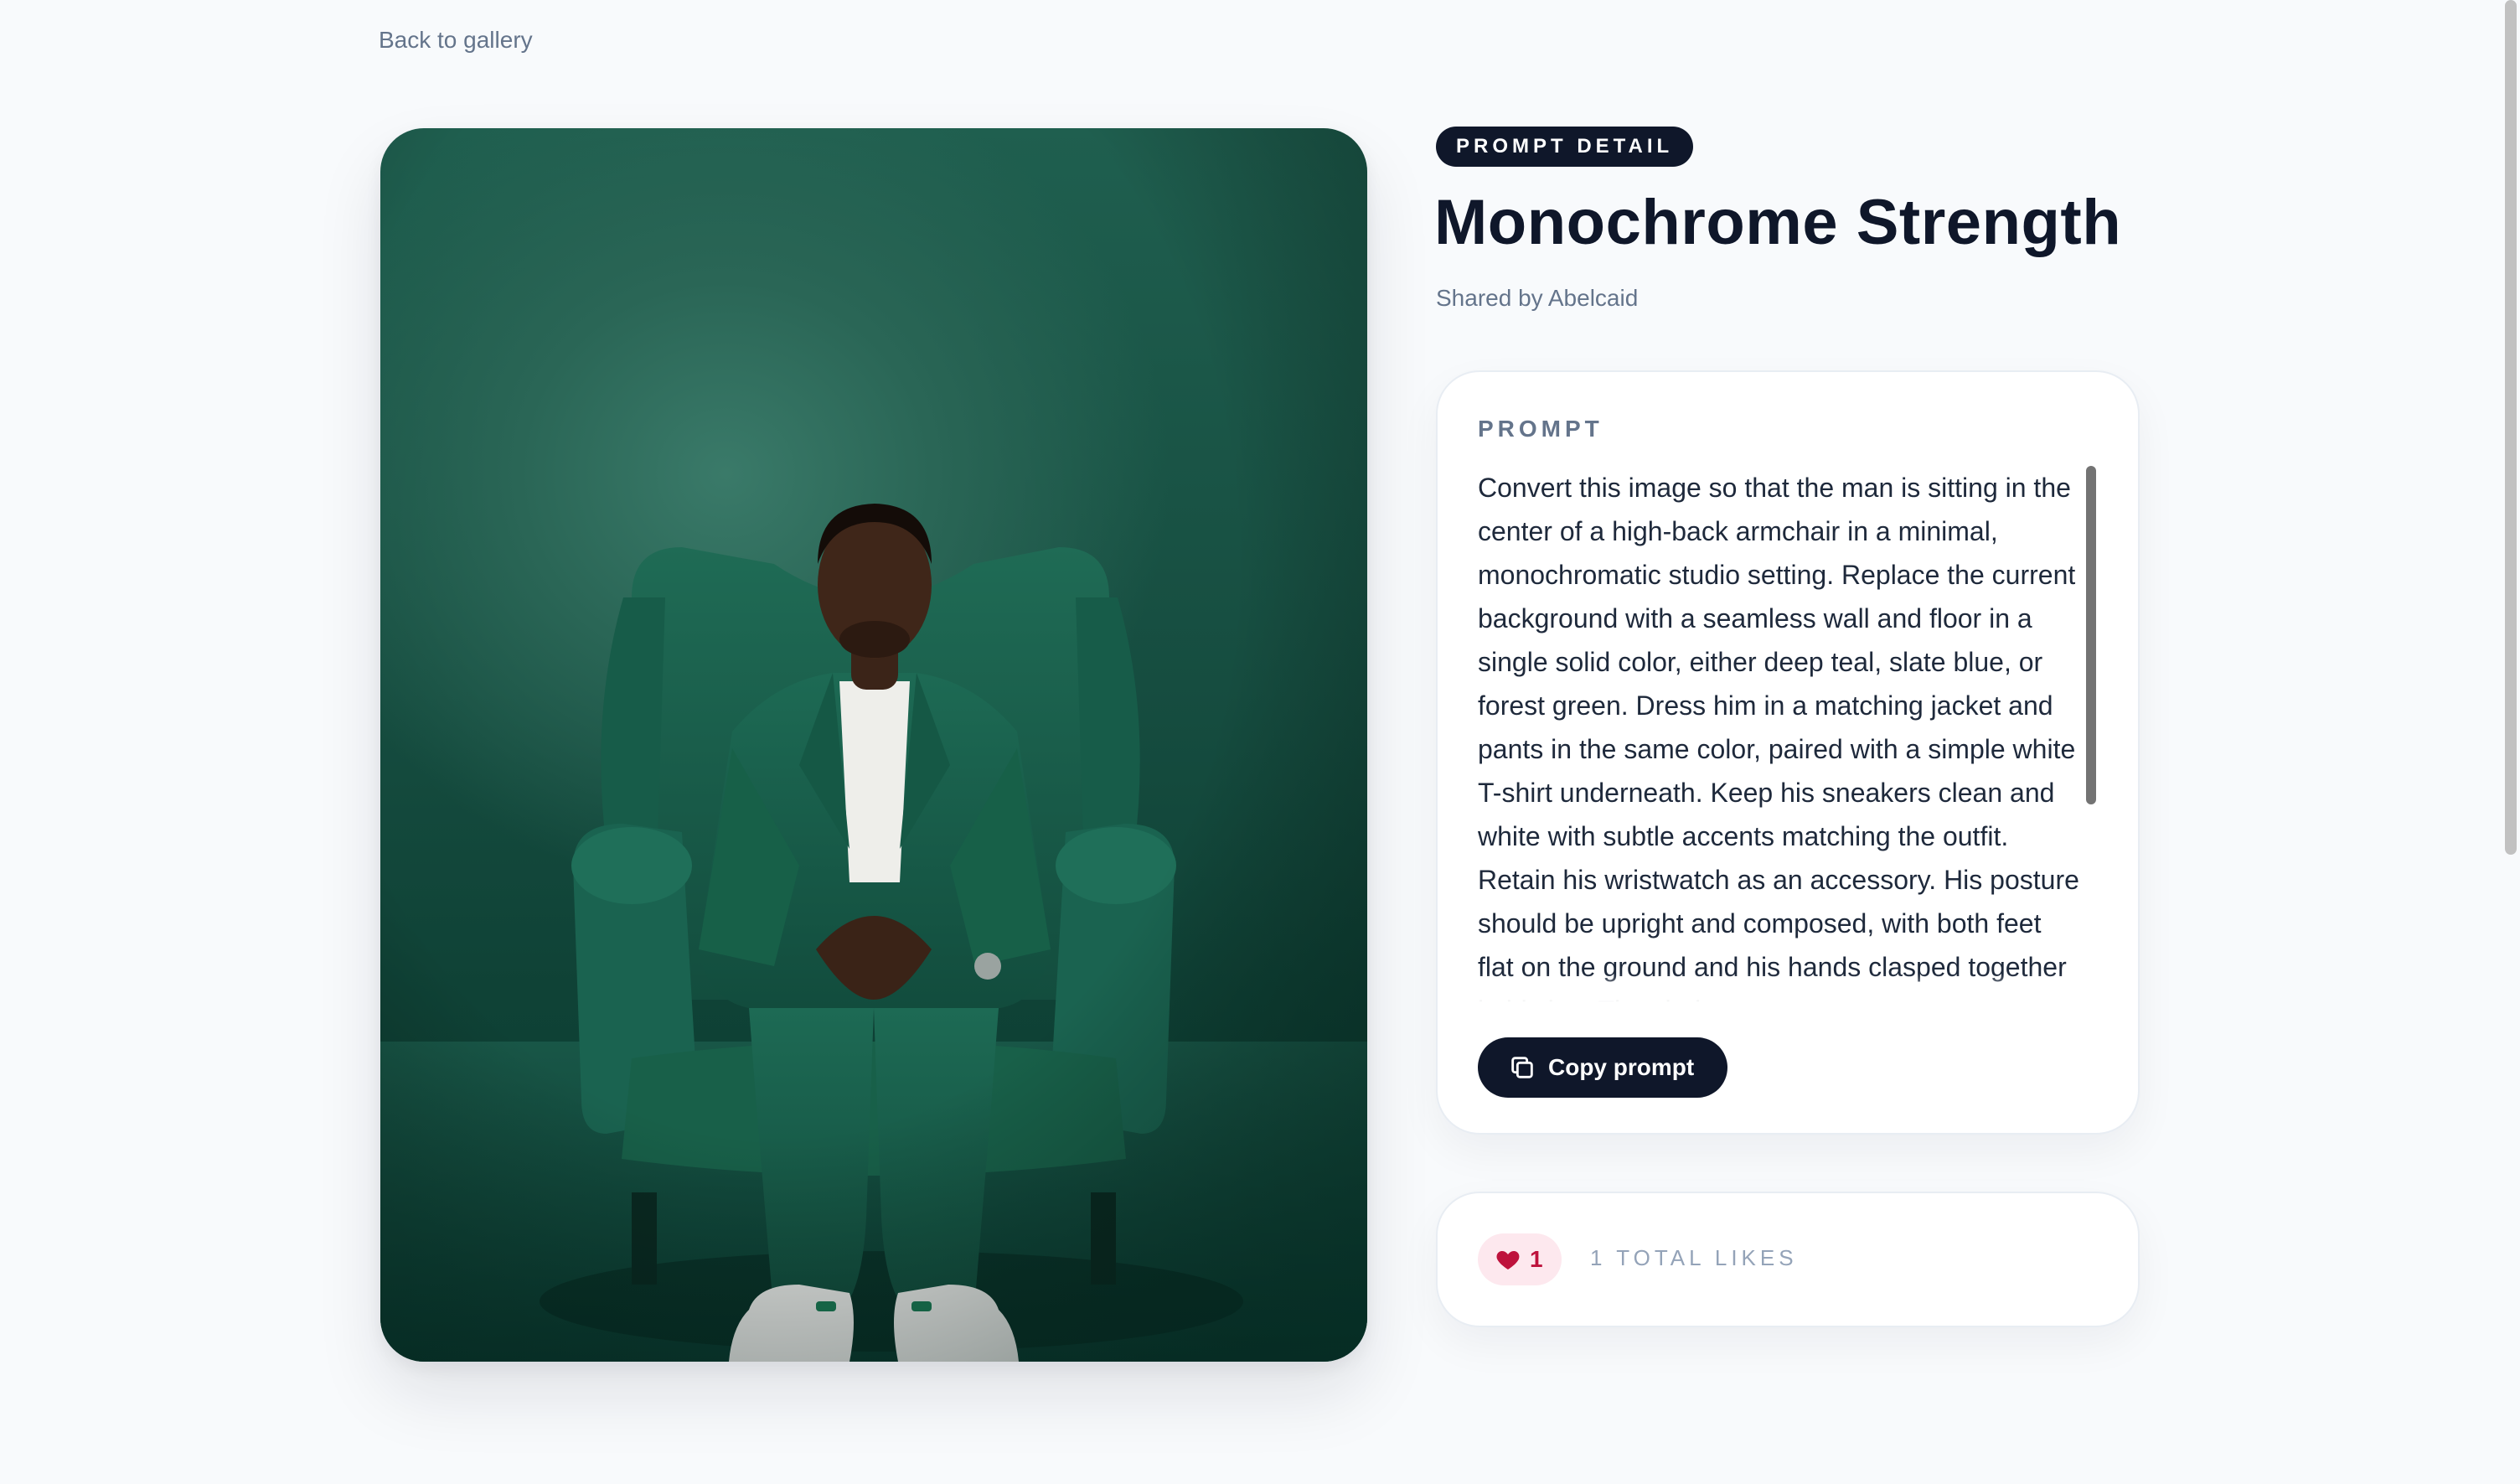 The height and width of the screenshot is (1484, 2520). Describe the element at coordinates (1540, 429) in the screenshot. I see `prompt-section-label: PROMPT` at that location.